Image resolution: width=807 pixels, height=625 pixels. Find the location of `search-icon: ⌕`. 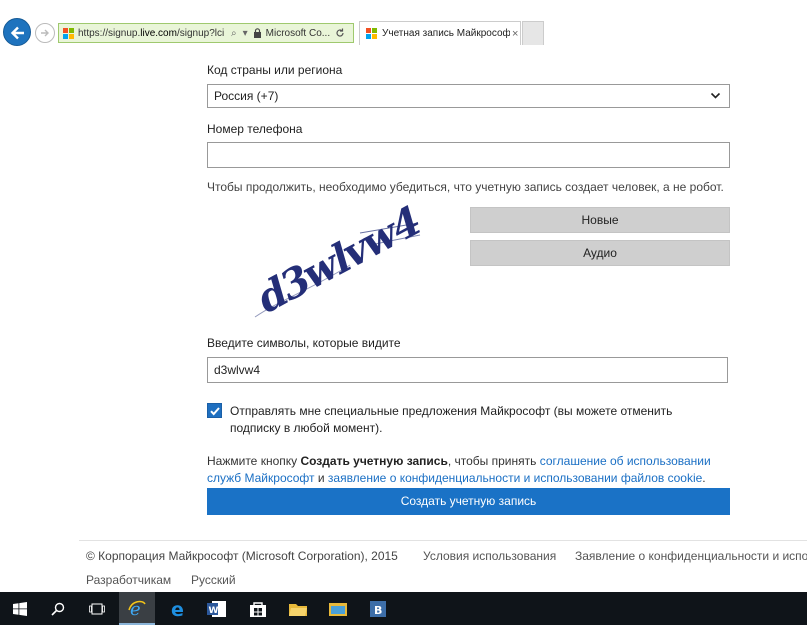

search-icon: ⌕ is located at coordinates (234, 33).